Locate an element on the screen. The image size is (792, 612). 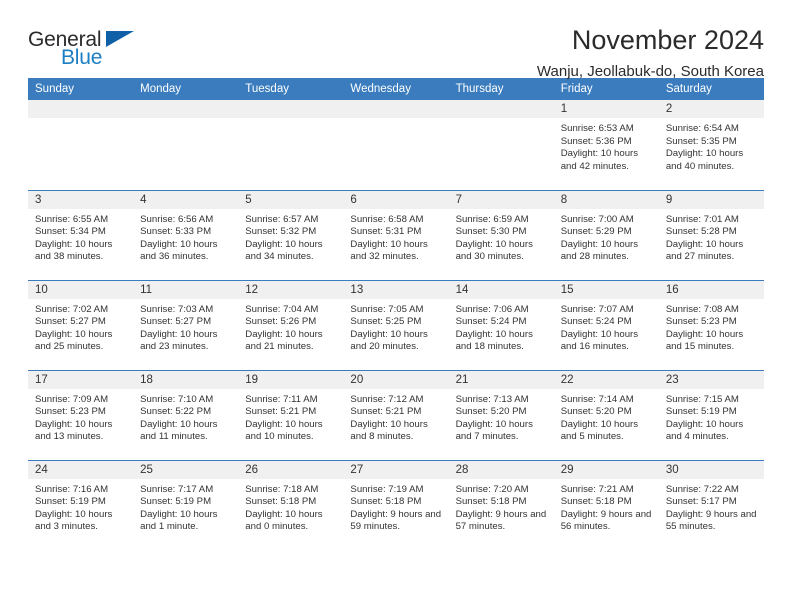
day-number: 14 is located at coordinates (501, 289).